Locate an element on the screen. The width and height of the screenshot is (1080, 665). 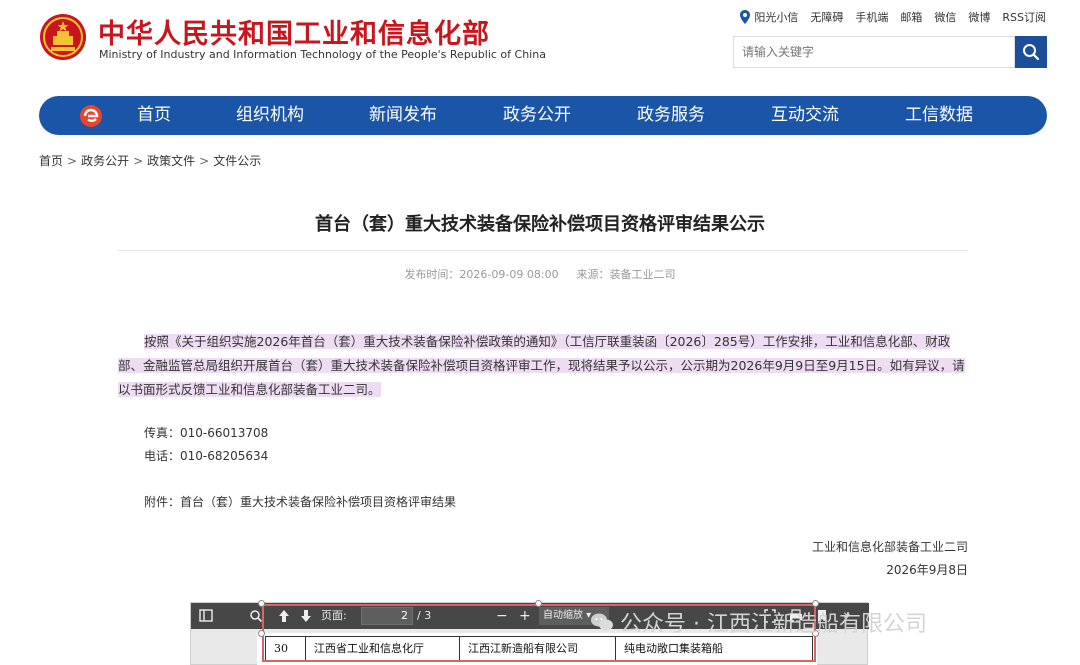
watermark: 公众号 · 江西江新造船有限公司 is located at coordinates (758, 622).